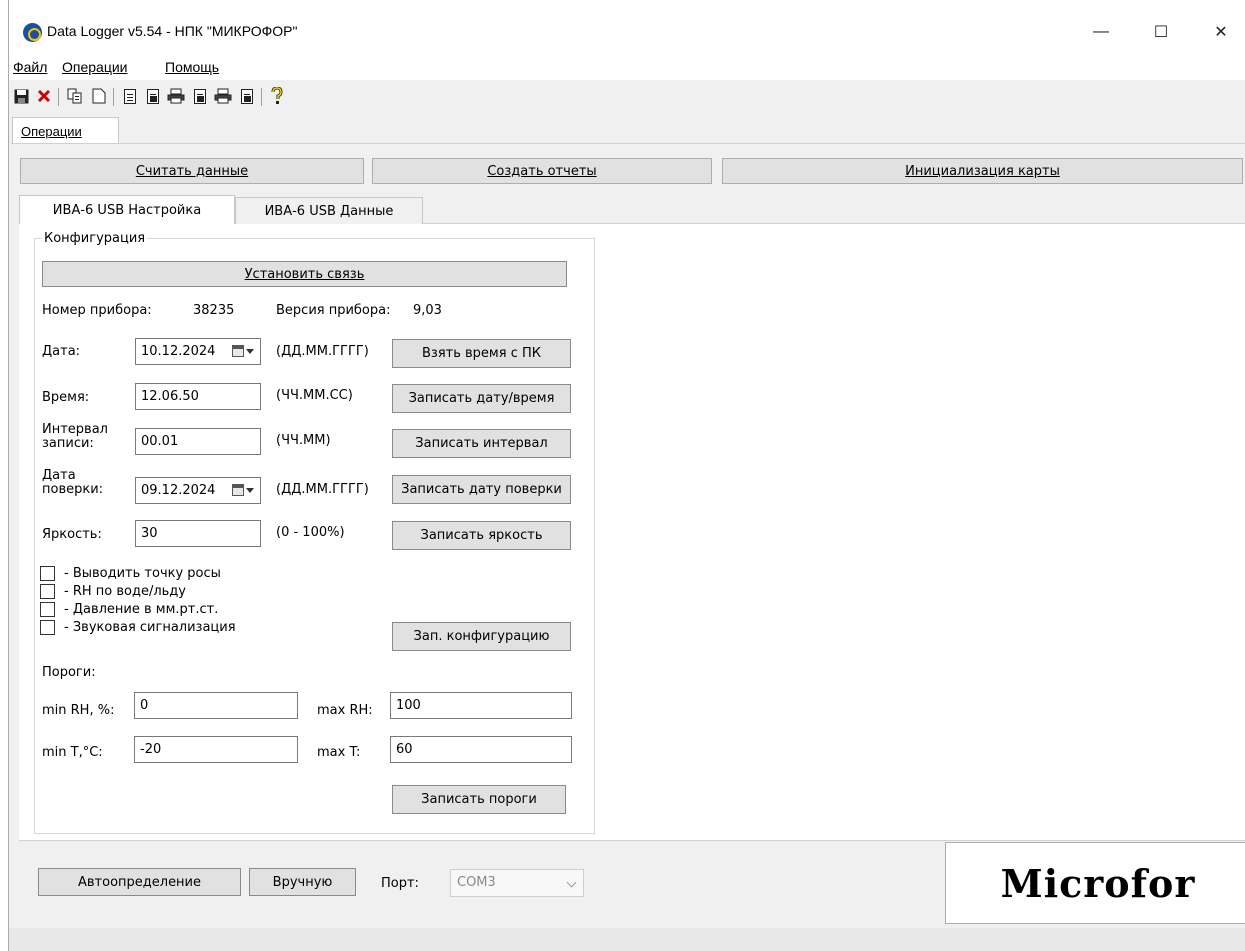 Image resolution: width=1245 pixels, height=951 pixels. I want to click on min-t-field: -20, so click(216, 749).